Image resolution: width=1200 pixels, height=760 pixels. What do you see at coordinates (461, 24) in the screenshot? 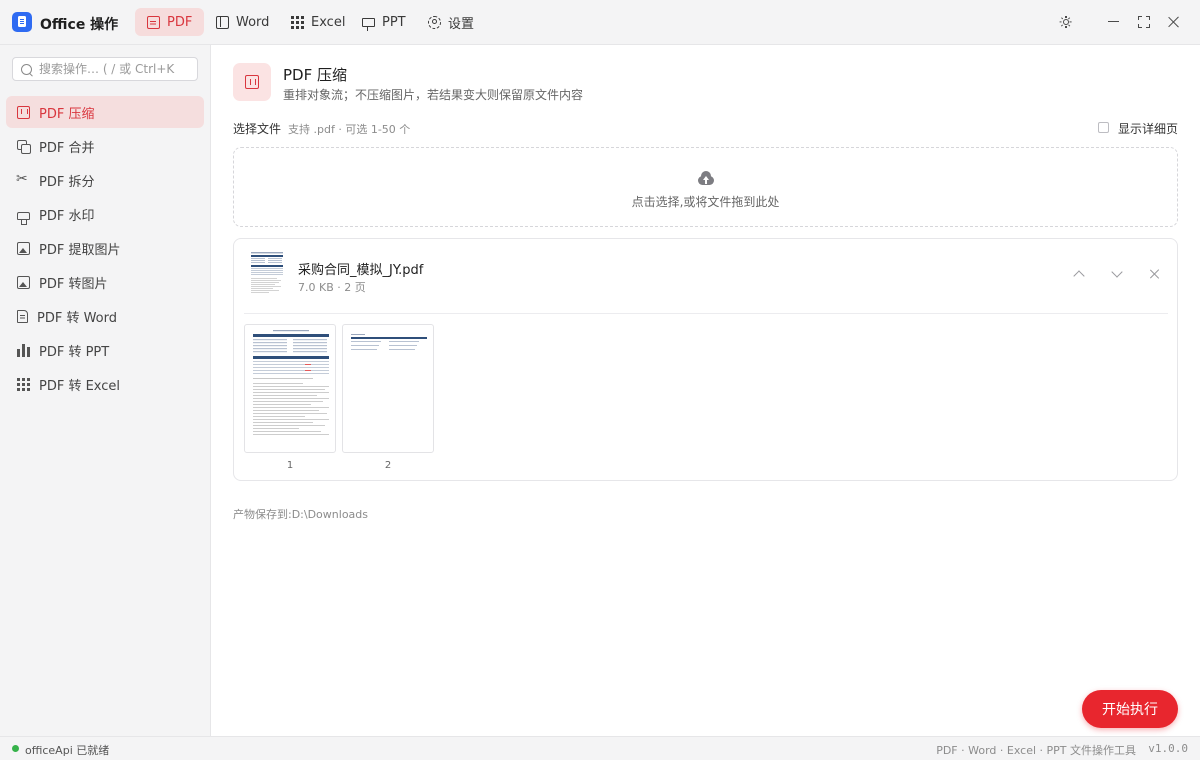
I see `tab-label: 设置` at bounding box center [461, 24].